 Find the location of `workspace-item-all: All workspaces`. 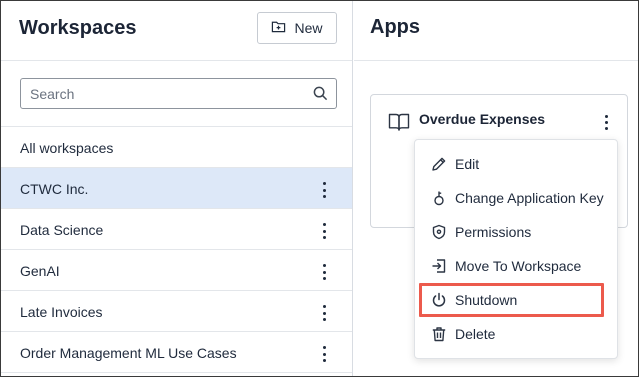

workspace-item-all: All workspaces is located at coordinates (176, 147).